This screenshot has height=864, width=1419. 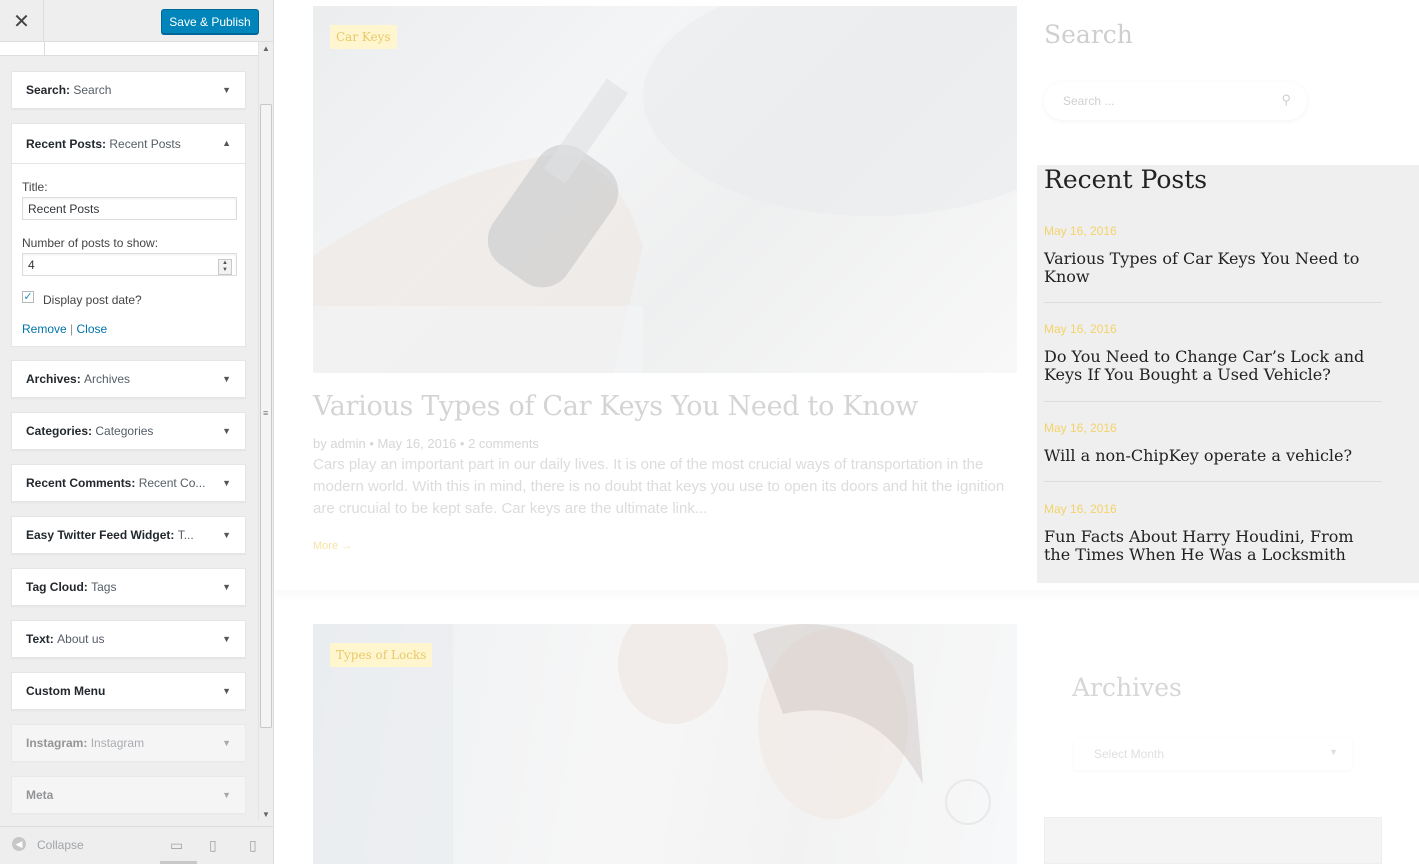 I want to click on widget-title: Meta, so click(x=40, y=795).